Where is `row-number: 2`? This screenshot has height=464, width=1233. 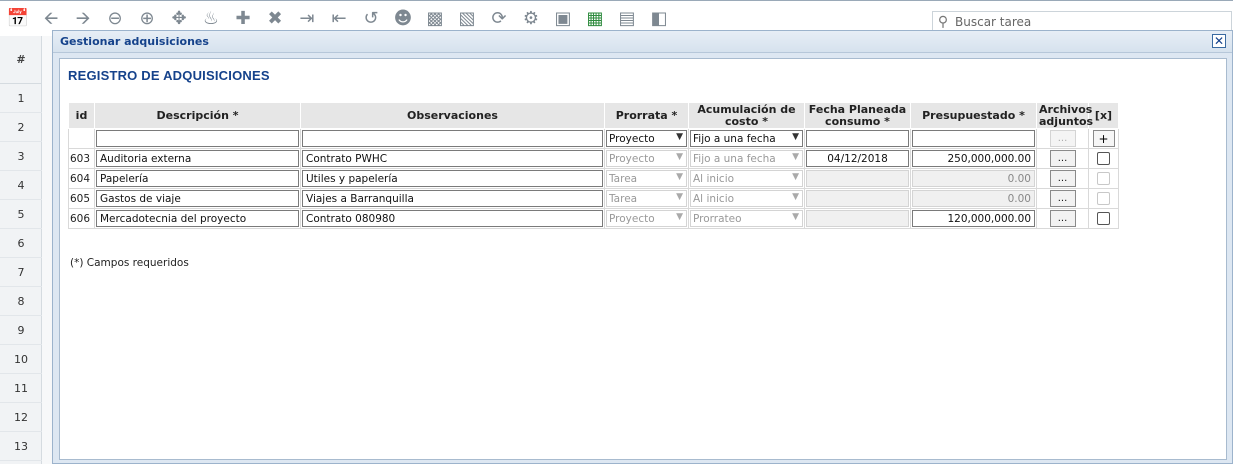
row-number: 2 is located at coordinates (21, 127).